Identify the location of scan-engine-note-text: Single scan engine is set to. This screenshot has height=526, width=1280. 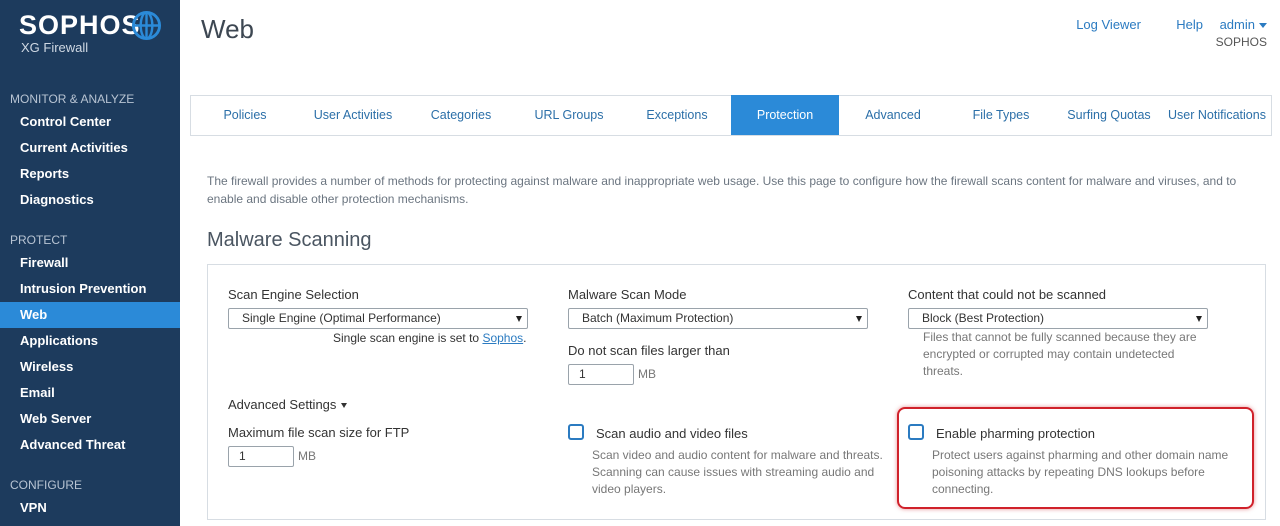
(408, 338).